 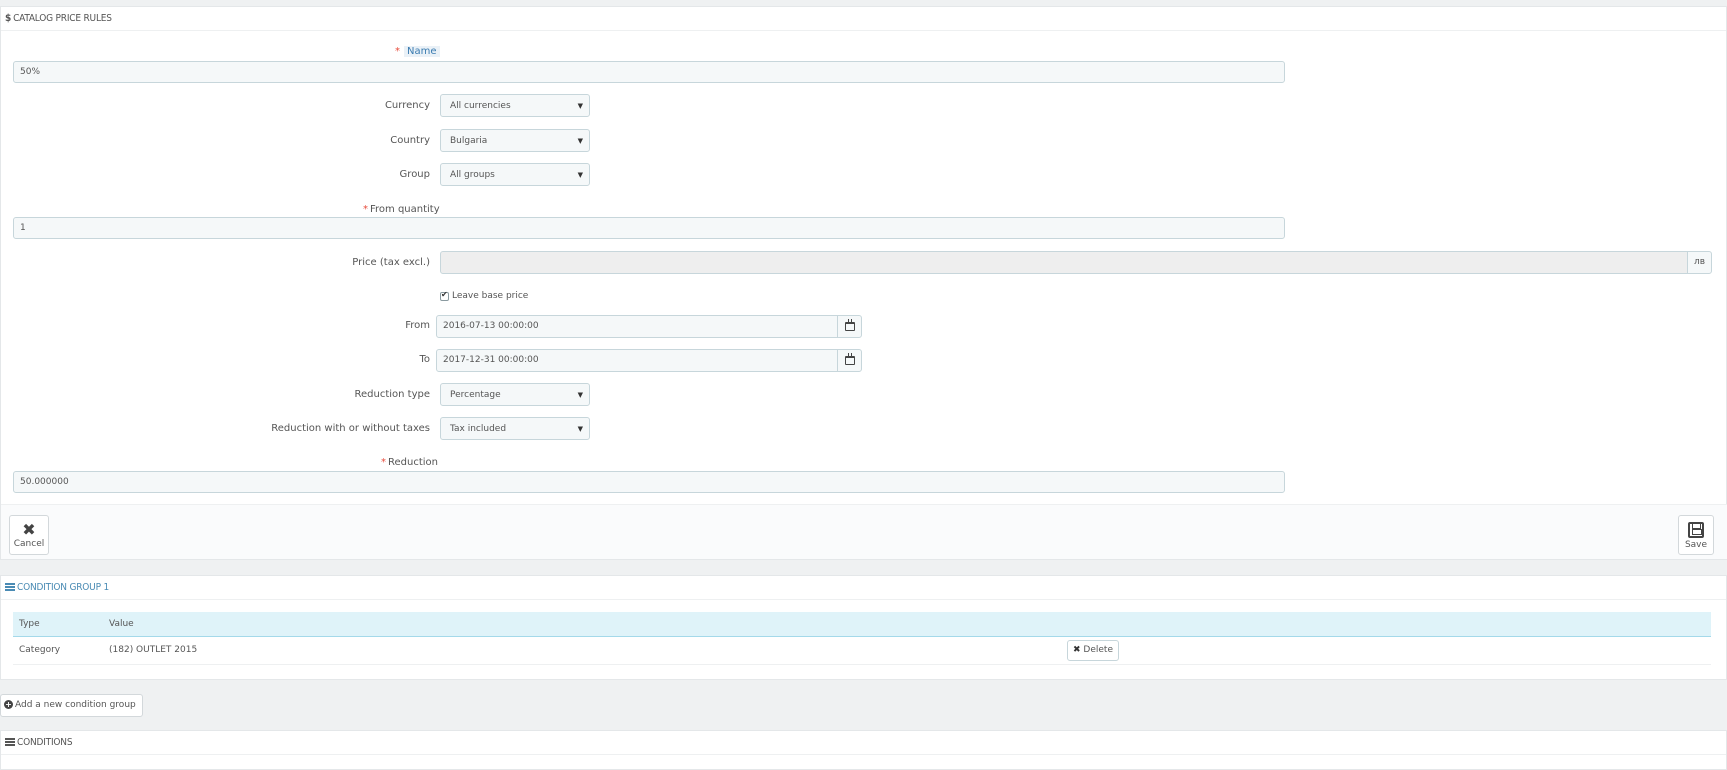 What do you see at coordinates (1386, 650) in the screenshot?
I see `condition-actions-cell: ✖ Delete` at bounding box center [1386, 650].